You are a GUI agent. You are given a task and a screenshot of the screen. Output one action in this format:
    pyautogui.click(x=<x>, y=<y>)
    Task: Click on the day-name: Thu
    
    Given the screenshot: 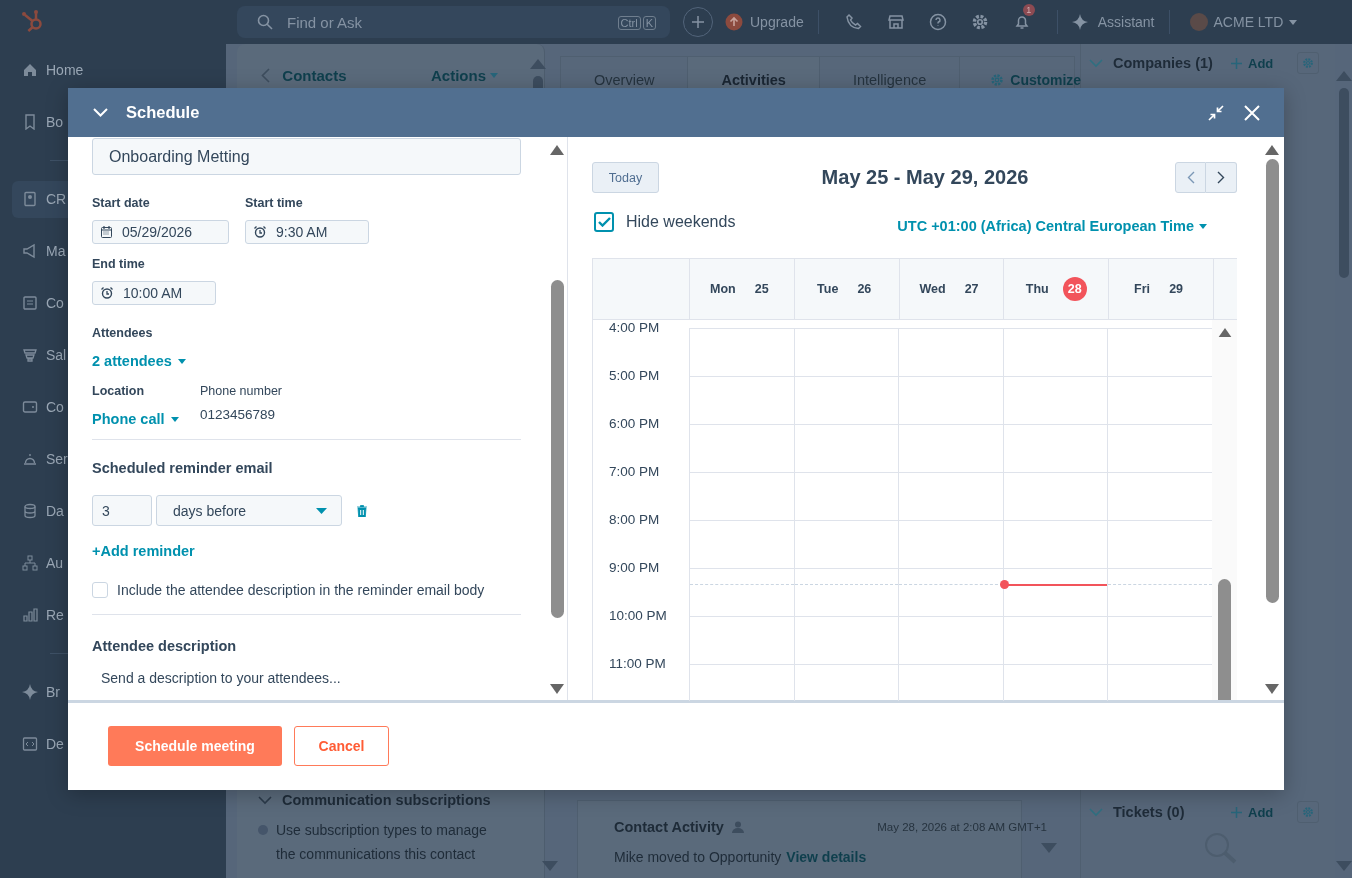 What is the action you would take?
    pyautogui.click(x=1037, y=289)
    